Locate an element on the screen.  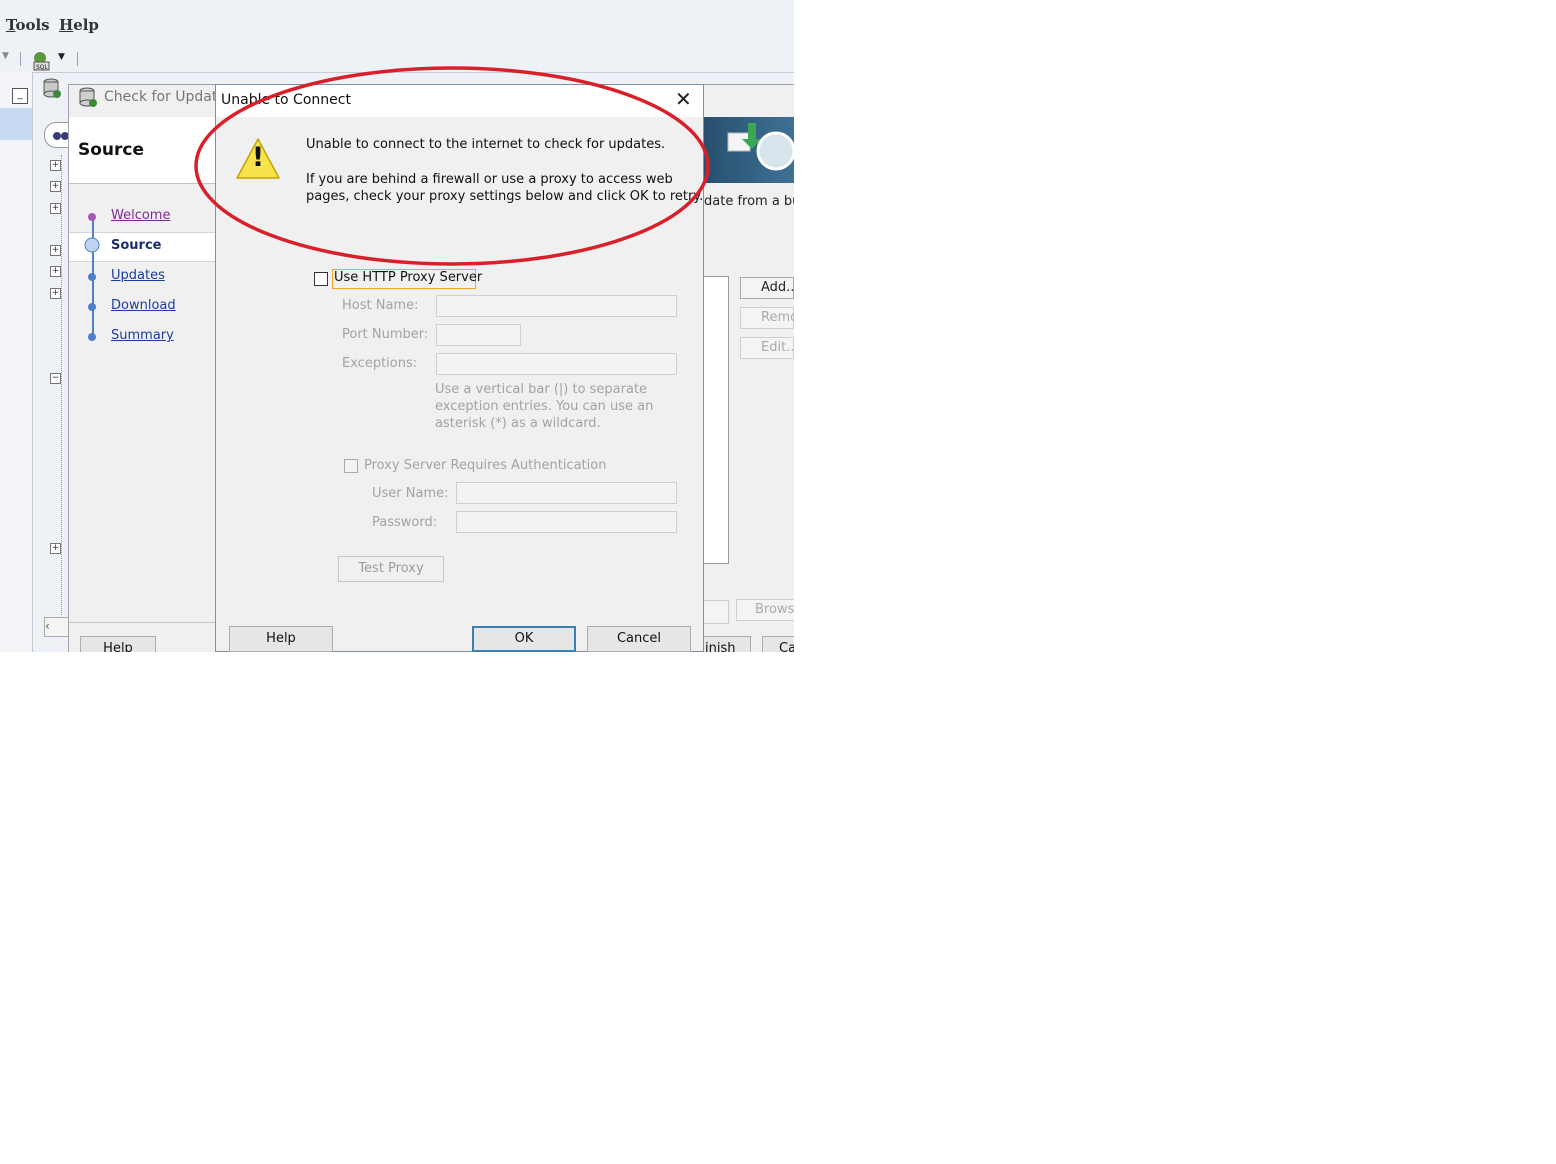
minimize-icon: _ is located at coordinates (20, 96).